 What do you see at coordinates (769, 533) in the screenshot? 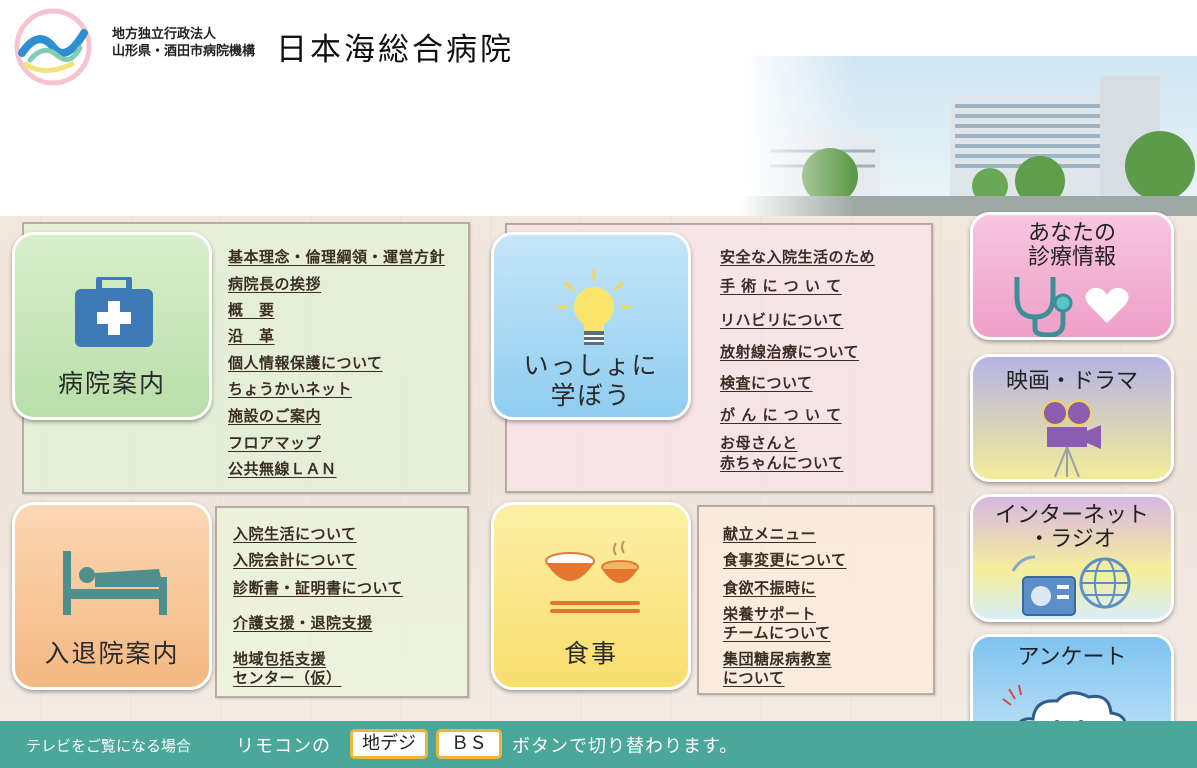
I see `link-menu: 献立メニュー` at bounding box center [769, 533].